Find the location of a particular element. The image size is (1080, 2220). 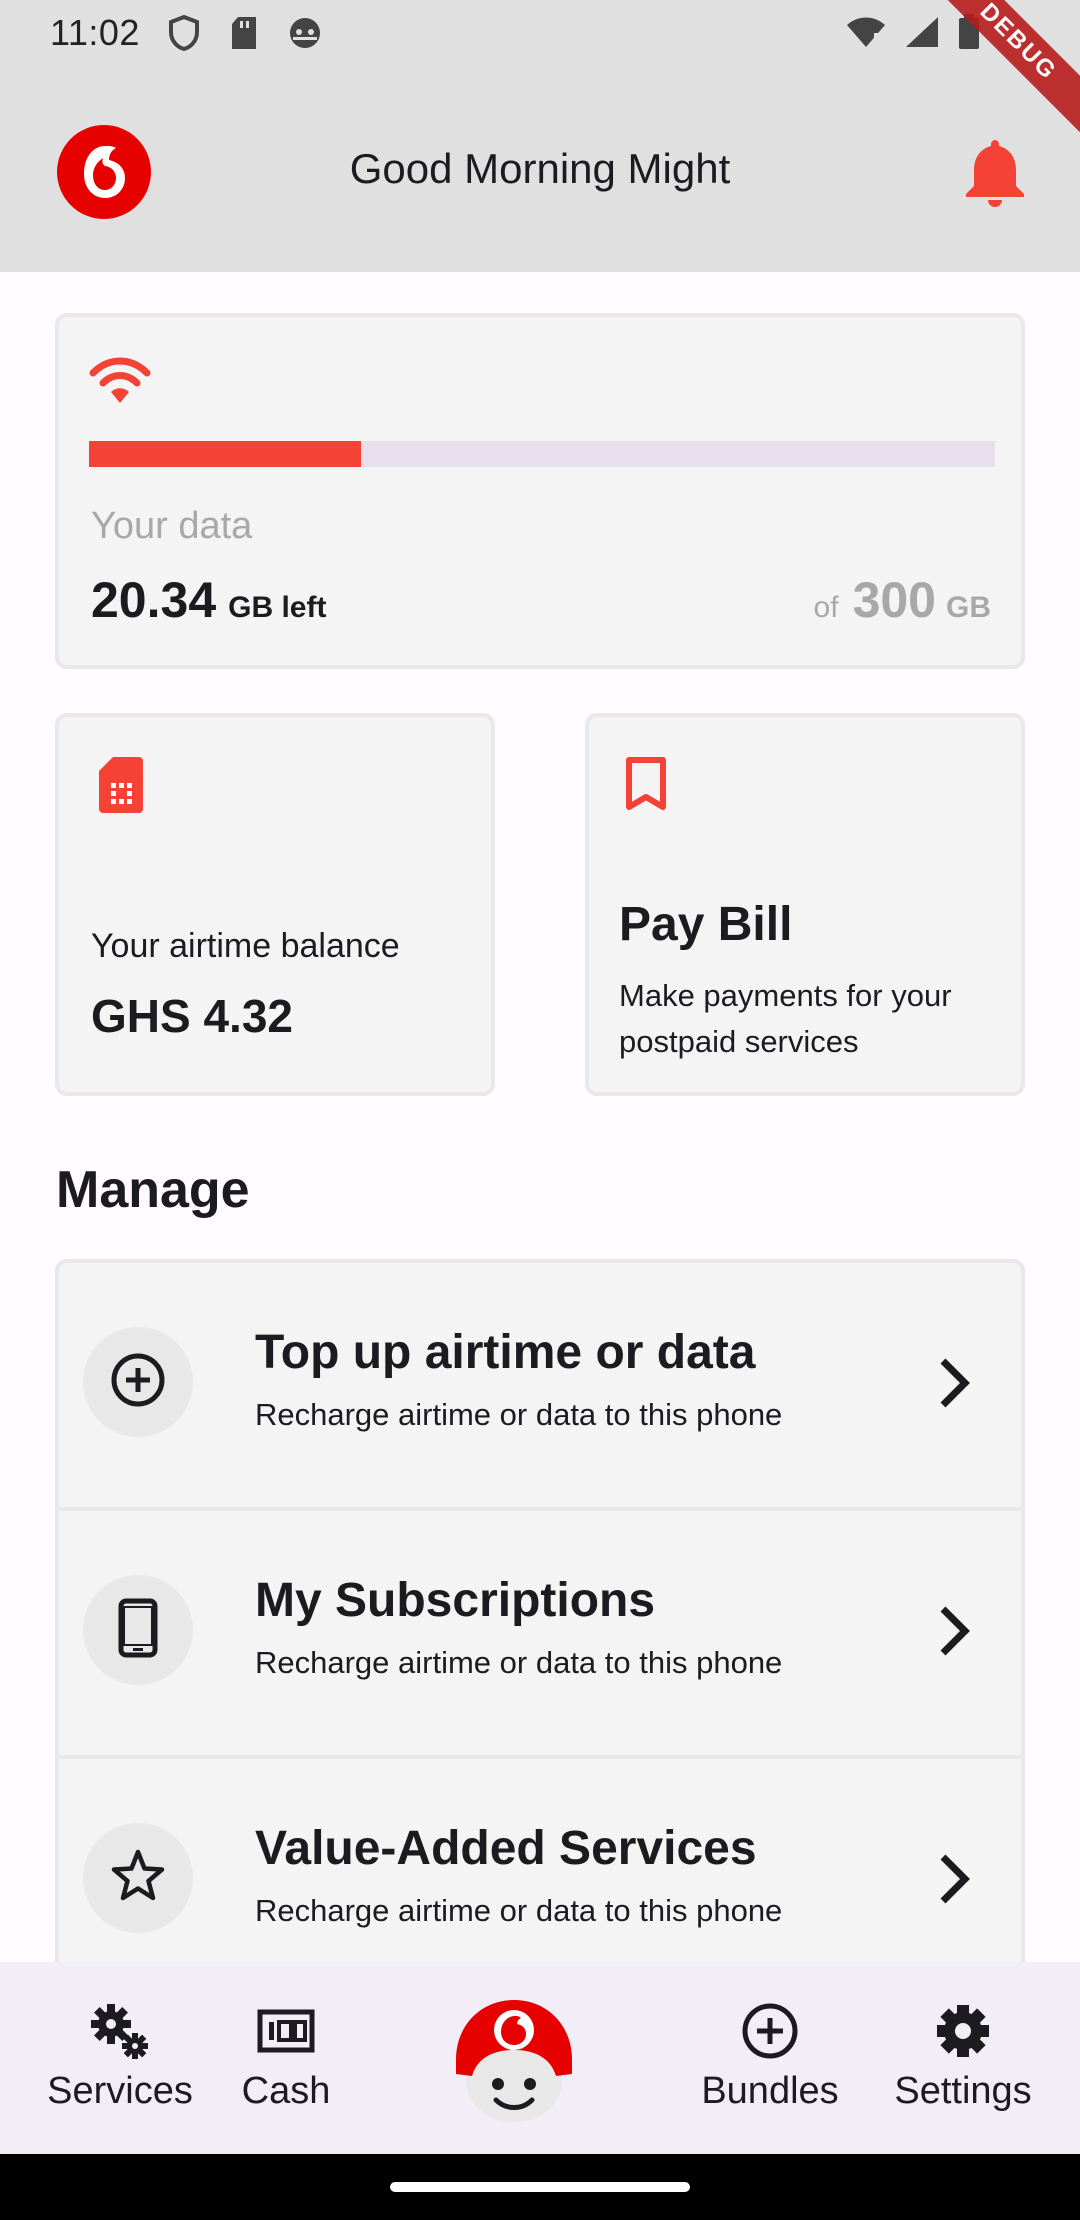

manage-item-title: My Subscriptions is located at coordinates (455, 1600).